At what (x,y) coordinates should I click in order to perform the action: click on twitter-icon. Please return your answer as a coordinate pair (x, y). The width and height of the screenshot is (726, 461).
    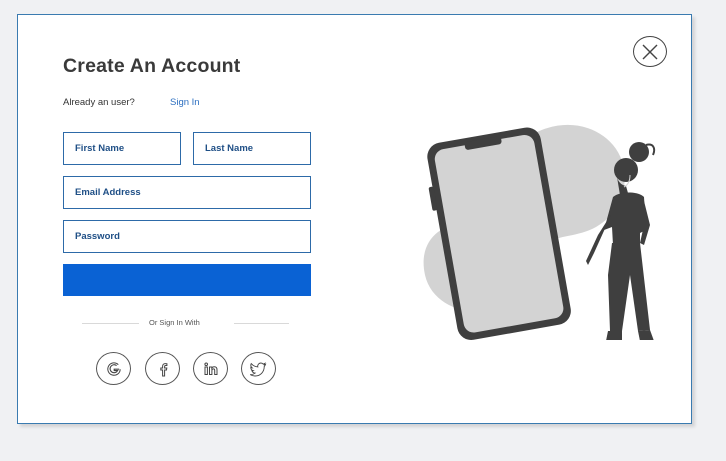
    Looking at the image, I should click on (258, 368).